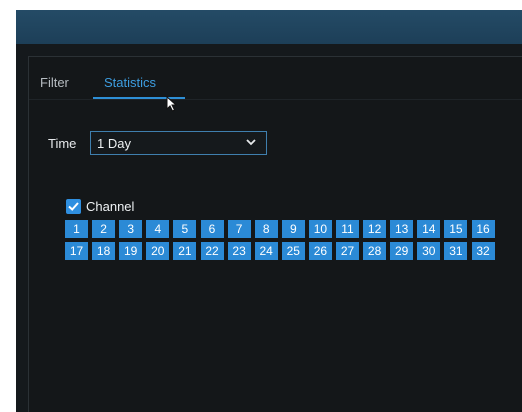  Describe the element at coordinates (320, 229) in the screenshot. I see `channel-chip-10: 10` at that location.